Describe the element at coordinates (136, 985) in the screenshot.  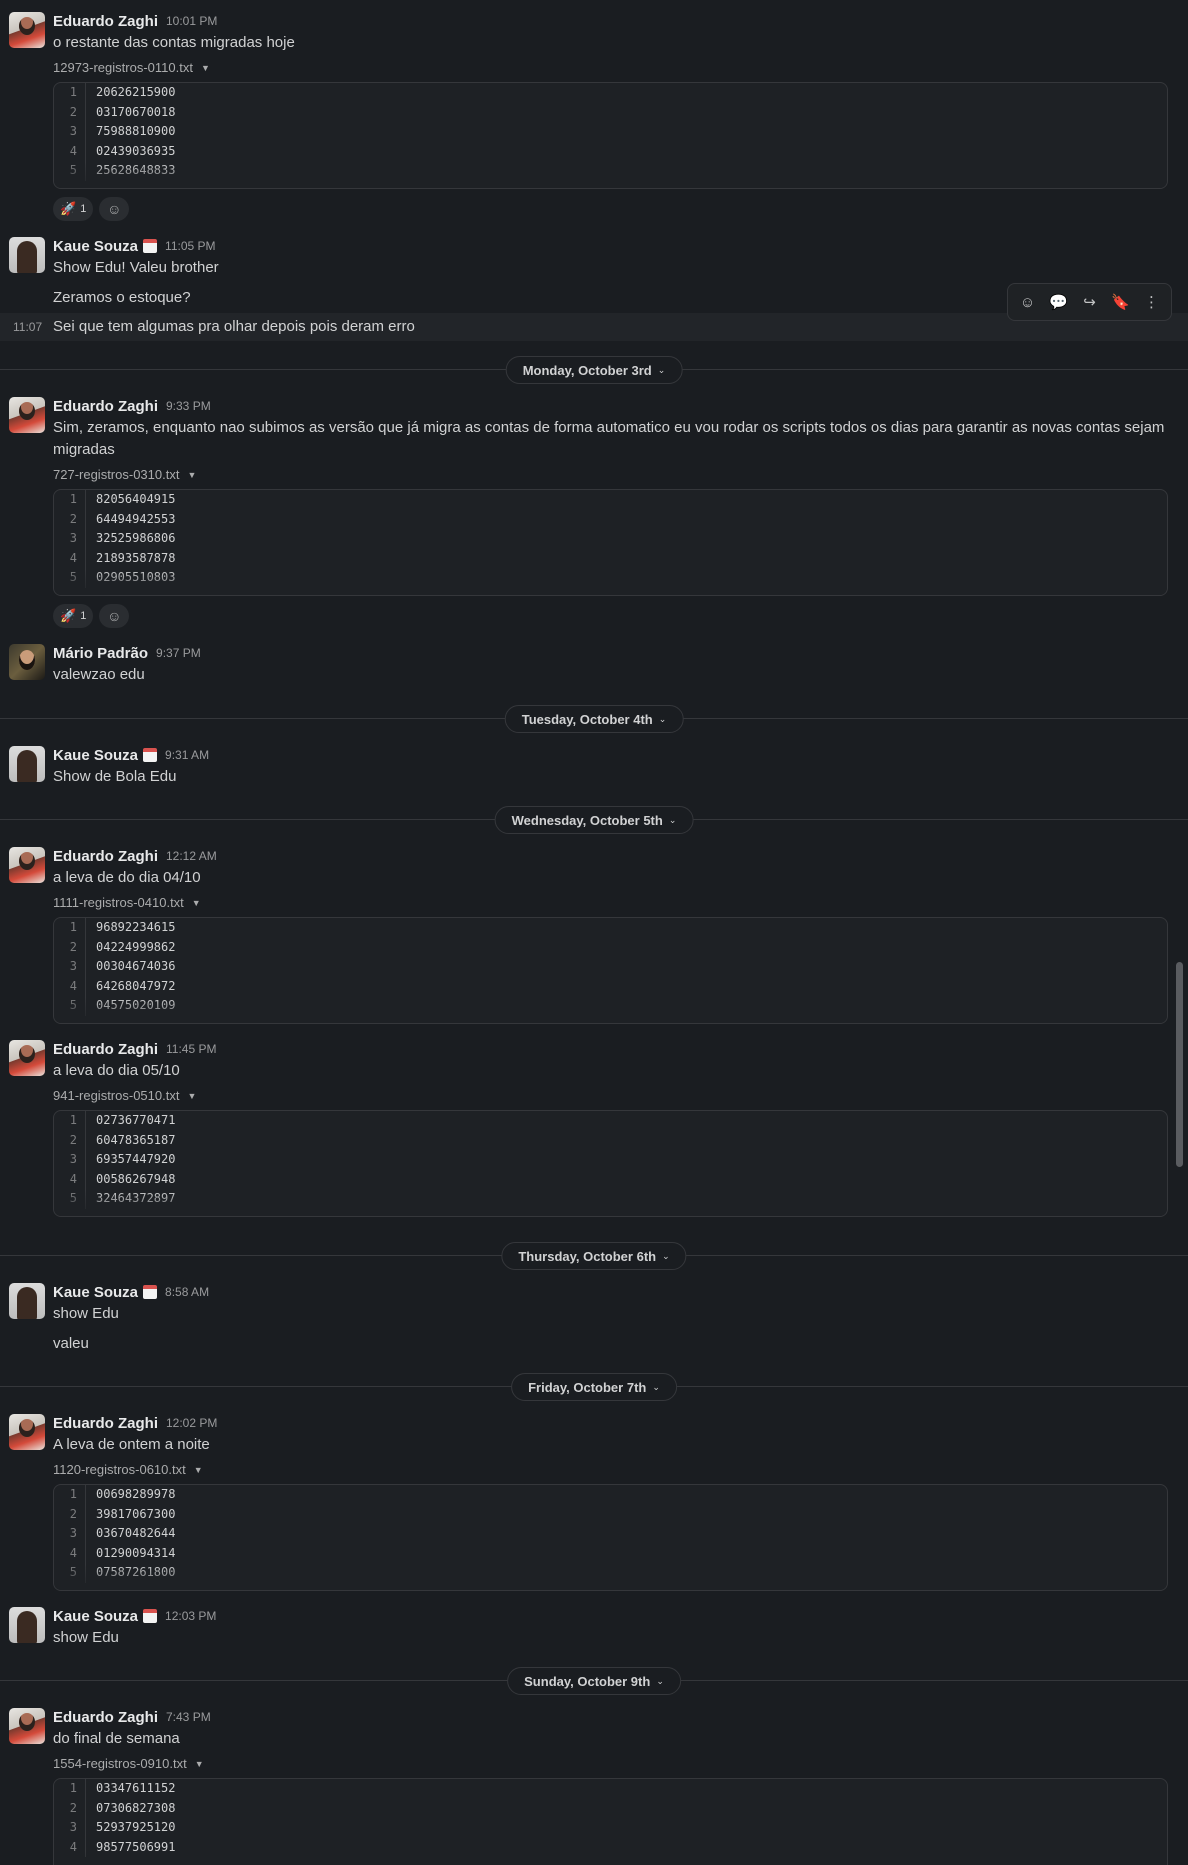
I see `code-line: 64268047972` at that location.